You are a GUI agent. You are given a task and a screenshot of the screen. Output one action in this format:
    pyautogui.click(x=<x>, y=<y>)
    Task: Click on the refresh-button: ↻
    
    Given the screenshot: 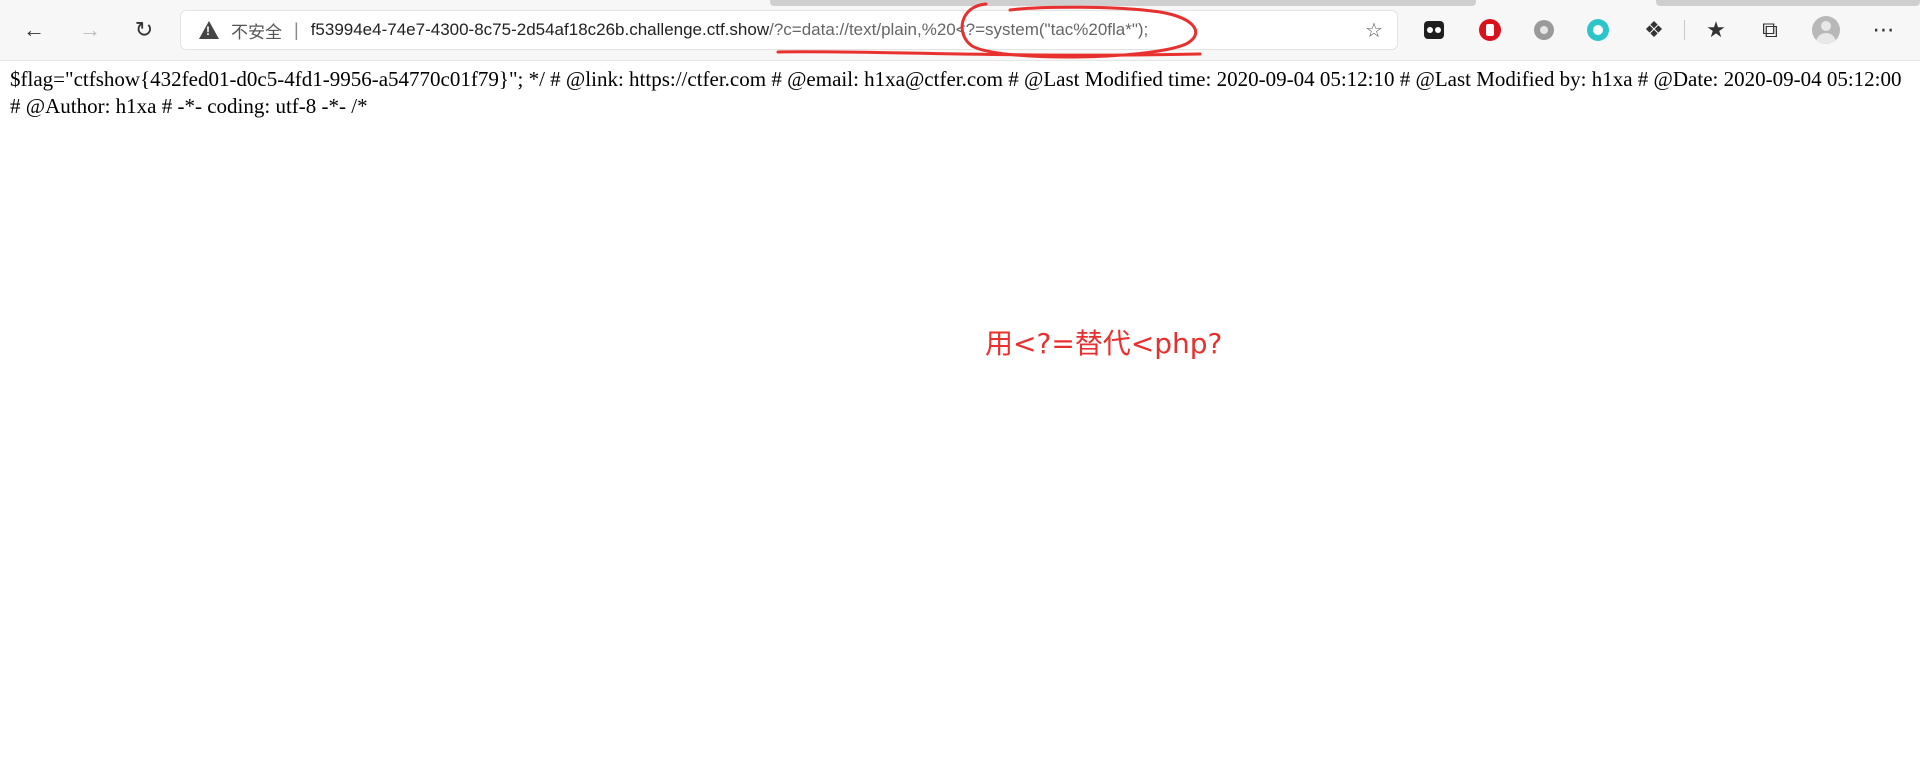 What is the action you would take?
    pyautogui.click(x=144, y=30)
    